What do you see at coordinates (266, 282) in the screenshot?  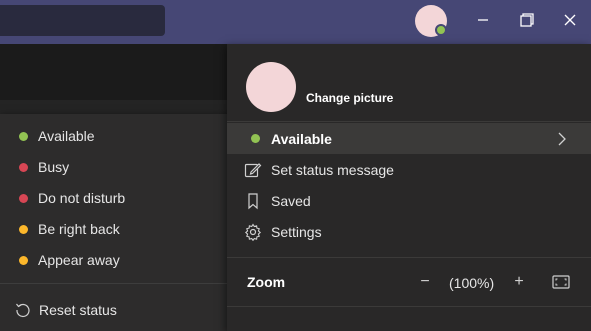 I see `zoom-label: Zoom` at bounding box center [266, 282].